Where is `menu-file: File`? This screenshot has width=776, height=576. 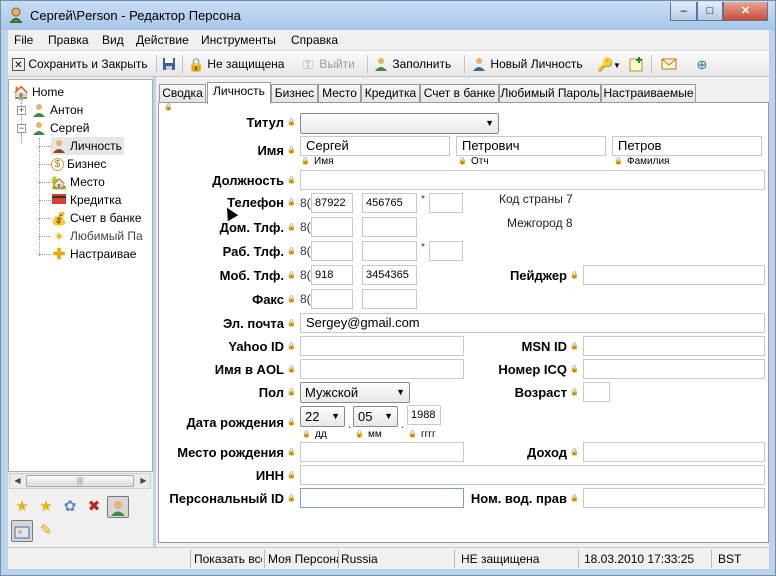
menu-file: File is located at coordinates (23, 40).